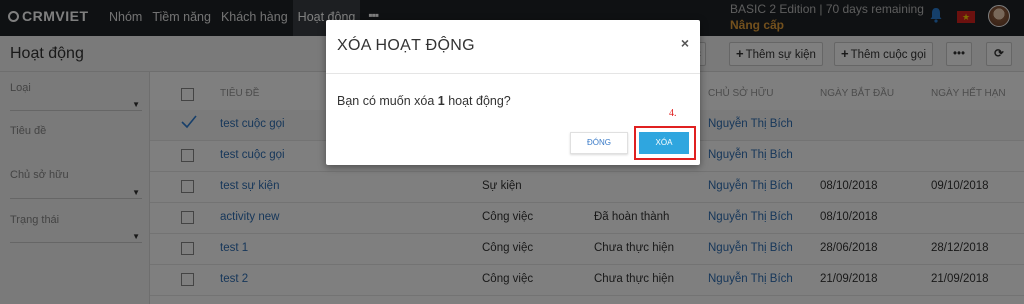 This screenshot has width=1024, height=304. I want to click on close-icon: ×, so click(685, 43).